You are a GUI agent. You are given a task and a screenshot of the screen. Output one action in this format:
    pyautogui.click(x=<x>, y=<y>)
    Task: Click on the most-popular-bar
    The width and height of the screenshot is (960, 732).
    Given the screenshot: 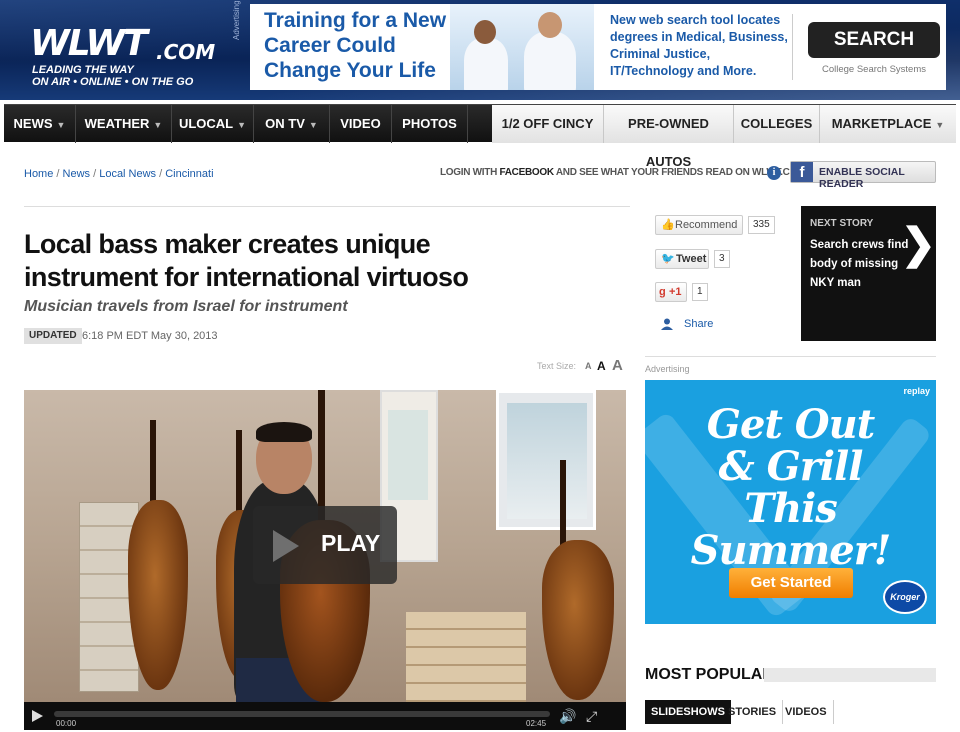 What is the action you would take?
    pyautogui.click(x=850, y=675)
    